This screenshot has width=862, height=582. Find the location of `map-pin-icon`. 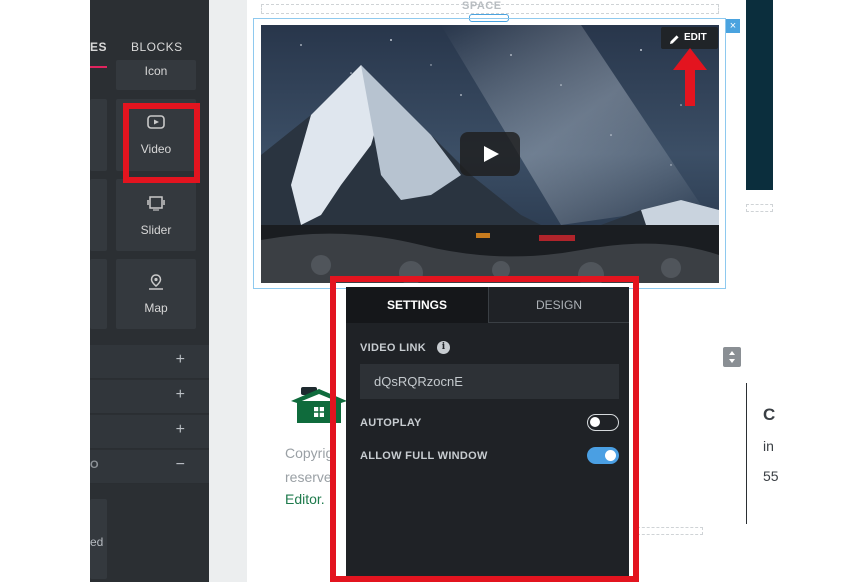

map-pin-icon is located at coordinates (156, 284).